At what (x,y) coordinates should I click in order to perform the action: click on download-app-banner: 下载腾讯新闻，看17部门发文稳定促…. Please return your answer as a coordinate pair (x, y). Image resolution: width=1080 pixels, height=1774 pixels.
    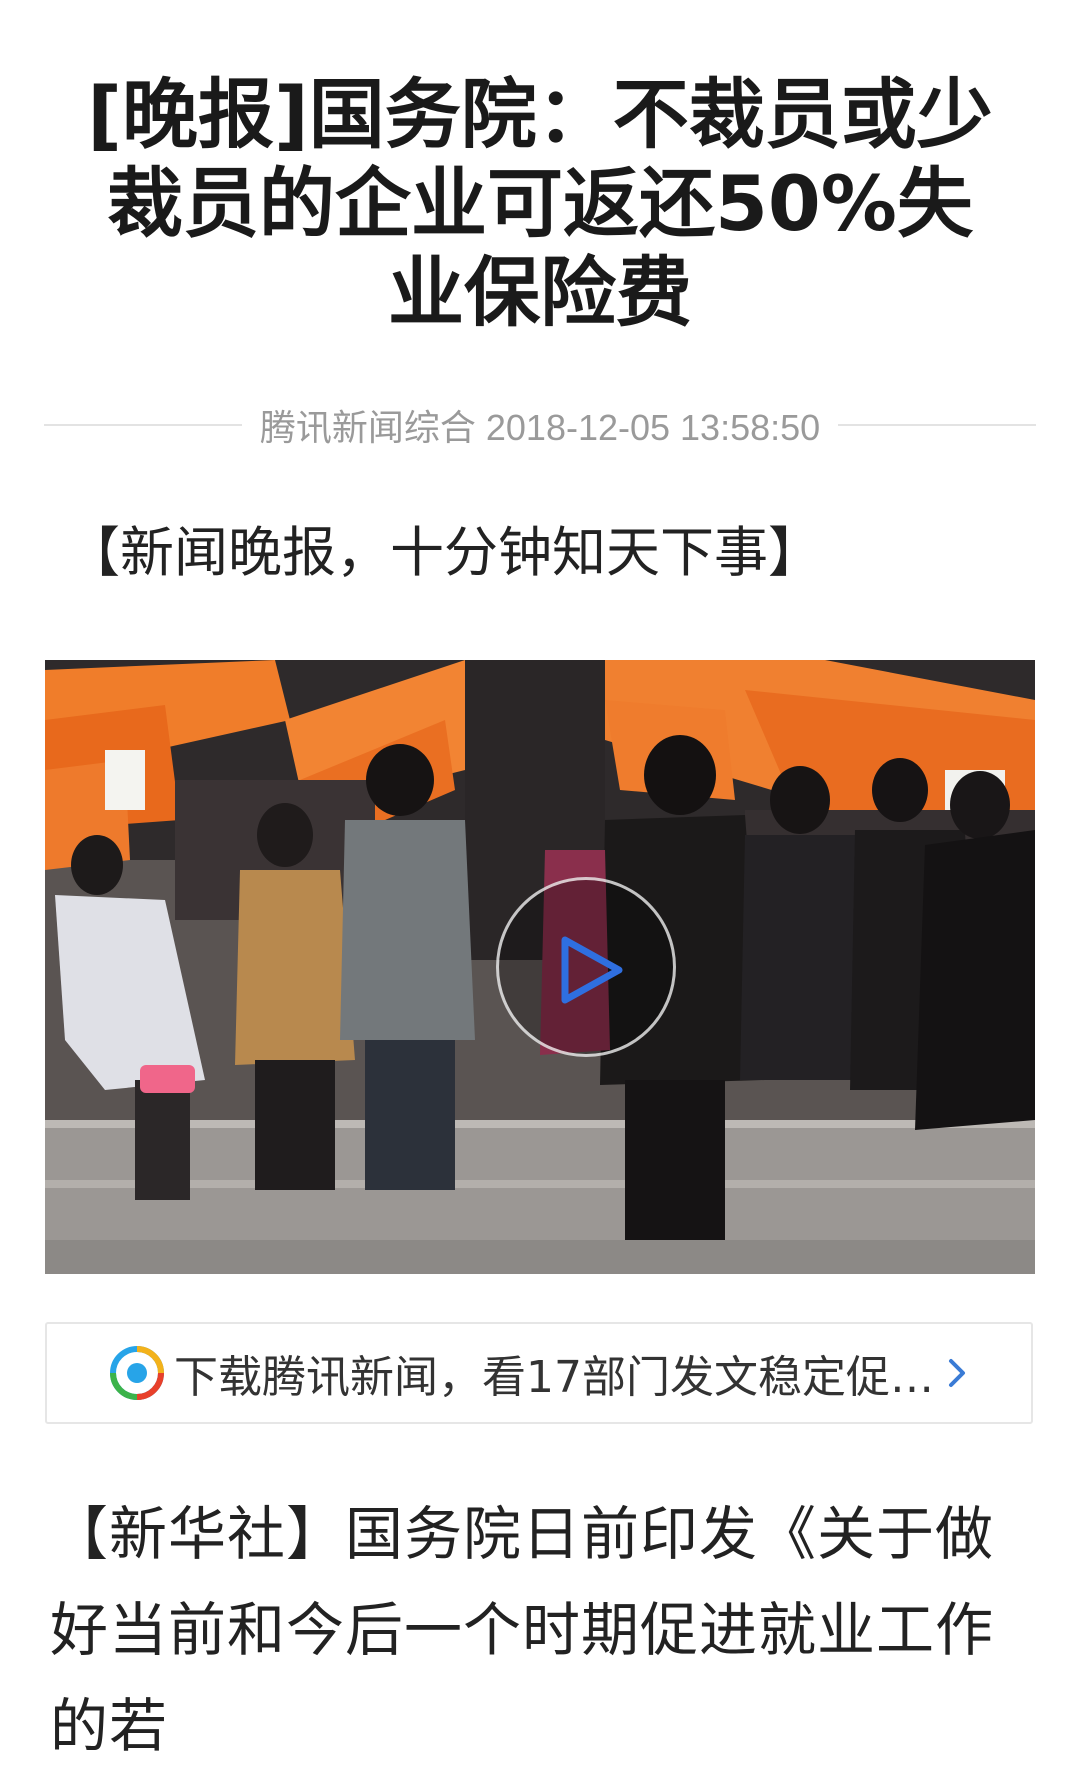
    Looking at the image, I should click on (539, 1373).